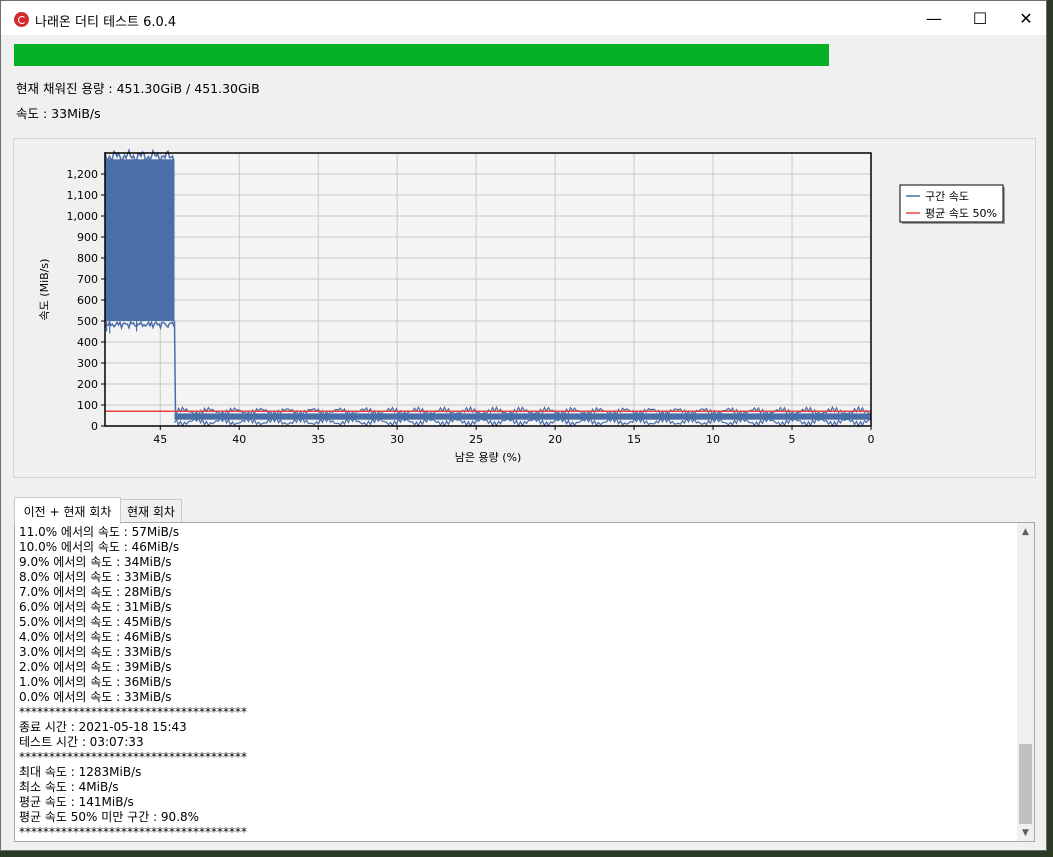 This screenshot has height=857, width=1053. What do you see at coordinates (175, 367) in the screenshot?
I see `speed-series-drop` at bounding box center [175, 367].